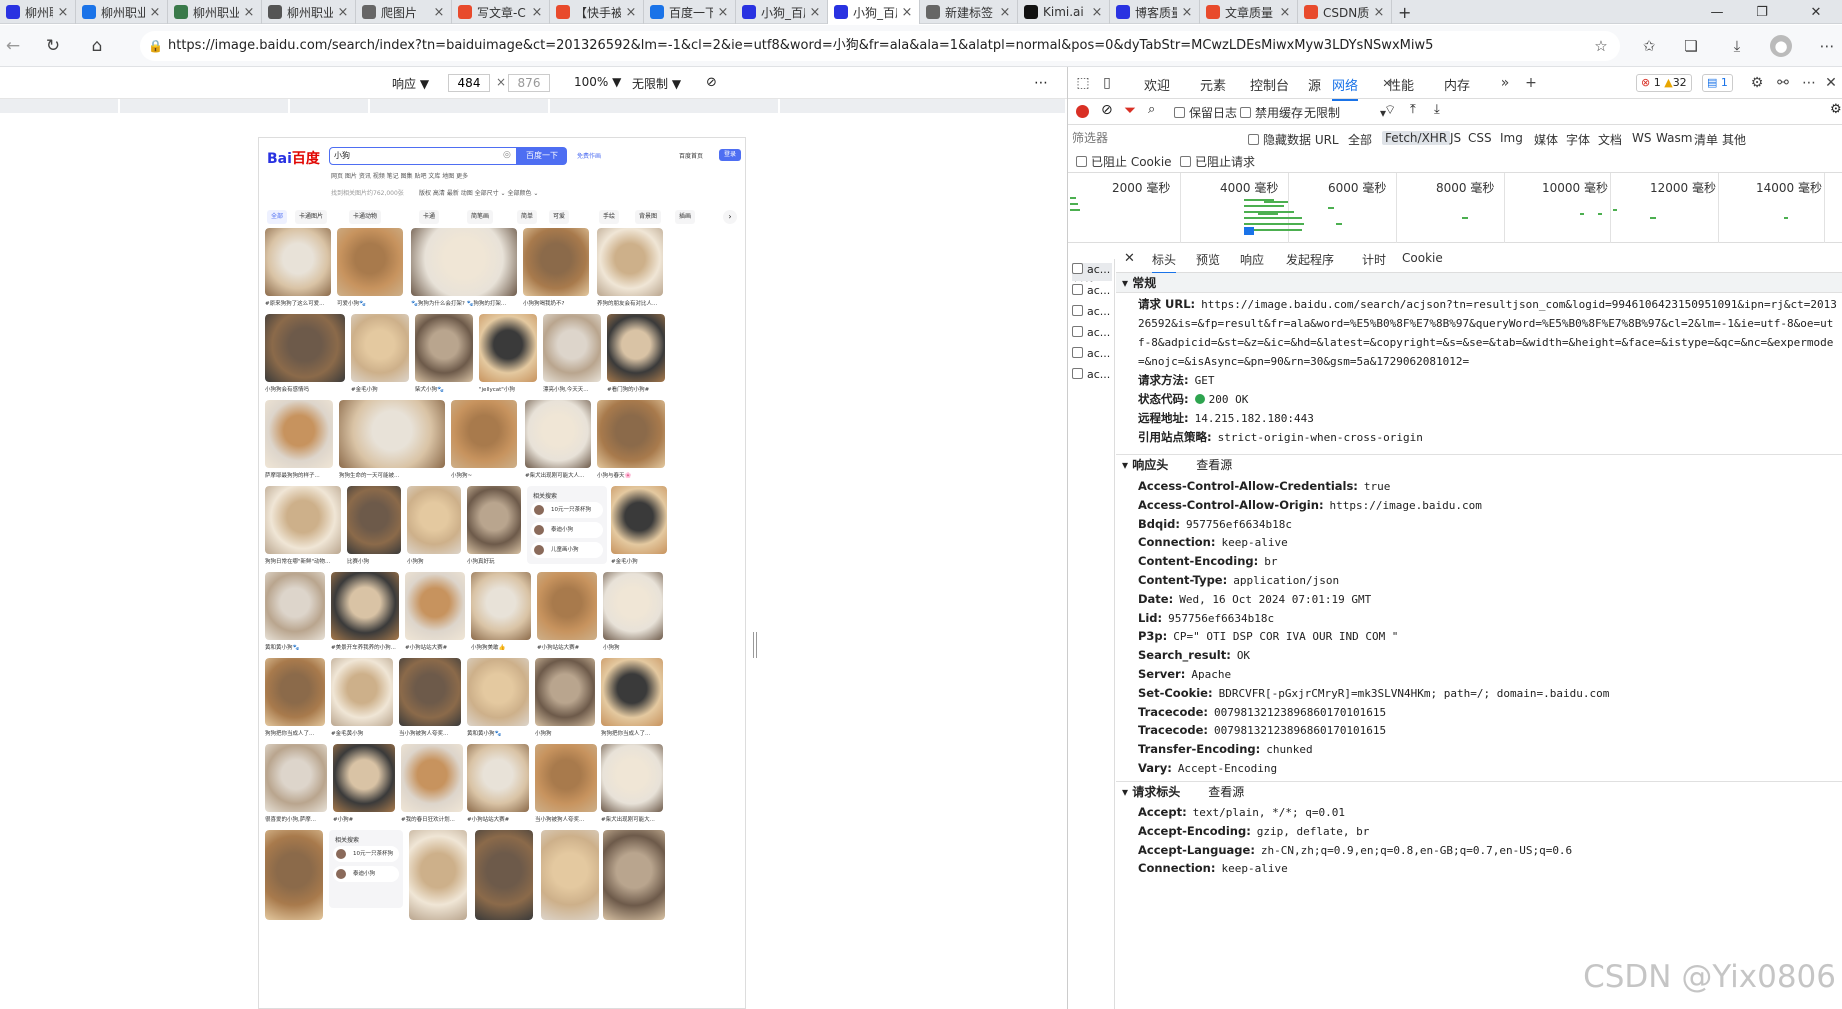 The width and height of the screenshot is (1842, 1009). I want to click on zoom-select: 100% ▼, so click(597, 82).